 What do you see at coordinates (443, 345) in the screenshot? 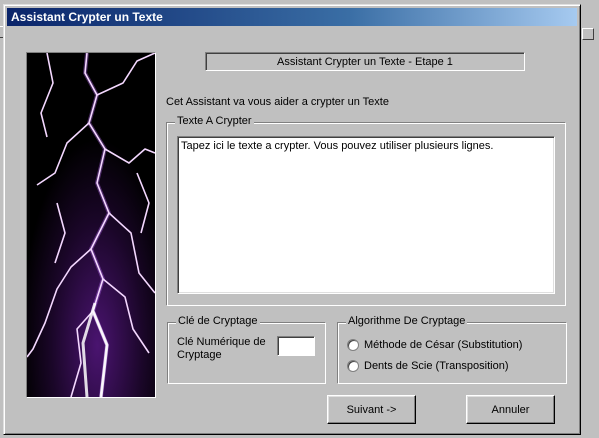
I see `radio-caesar-label: Méthode de César (Substitution)` at bounding box center [443, 345].